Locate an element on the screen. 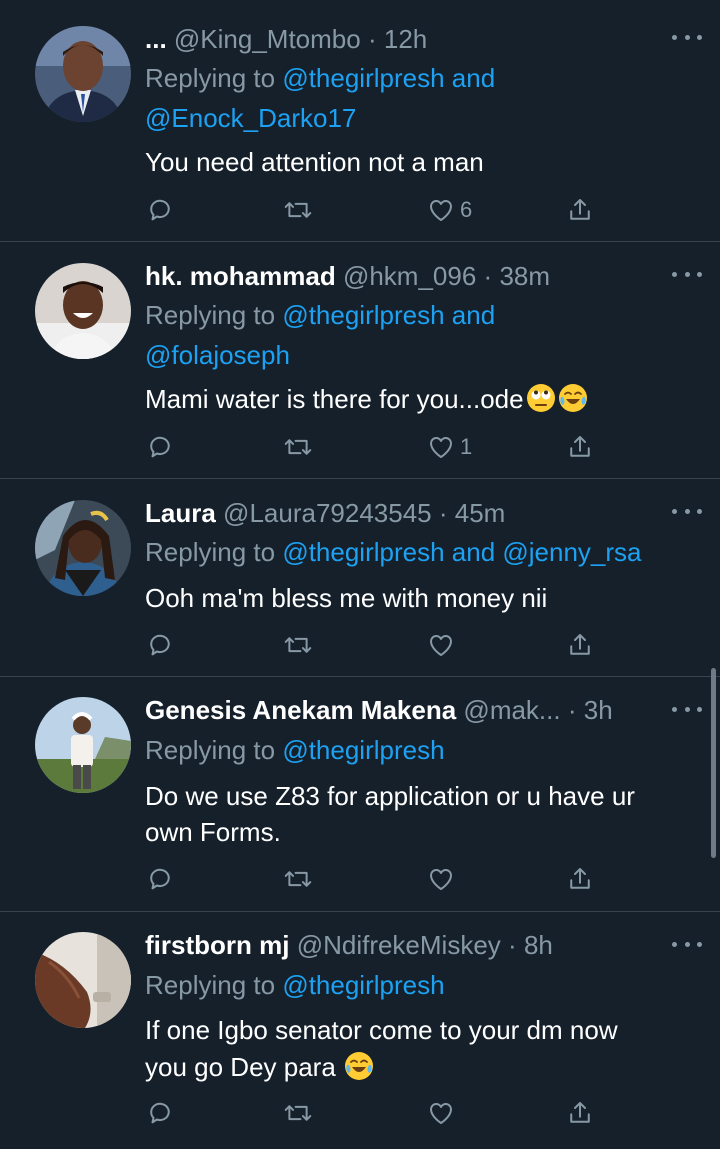 The width and height of the screenshot is (720, 1149). tweet-header: Laura @Laura79243545 · 45m is located at coordinates (392, 513).